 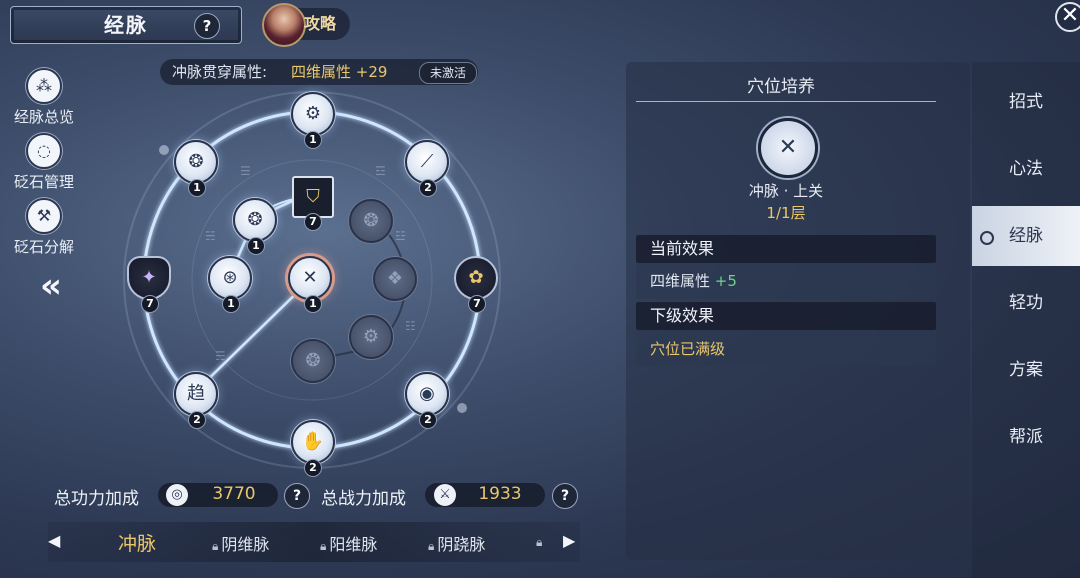 I want to click on meridian-tab-yinwei-label: 阴维脉, so click(x=245, y=544).